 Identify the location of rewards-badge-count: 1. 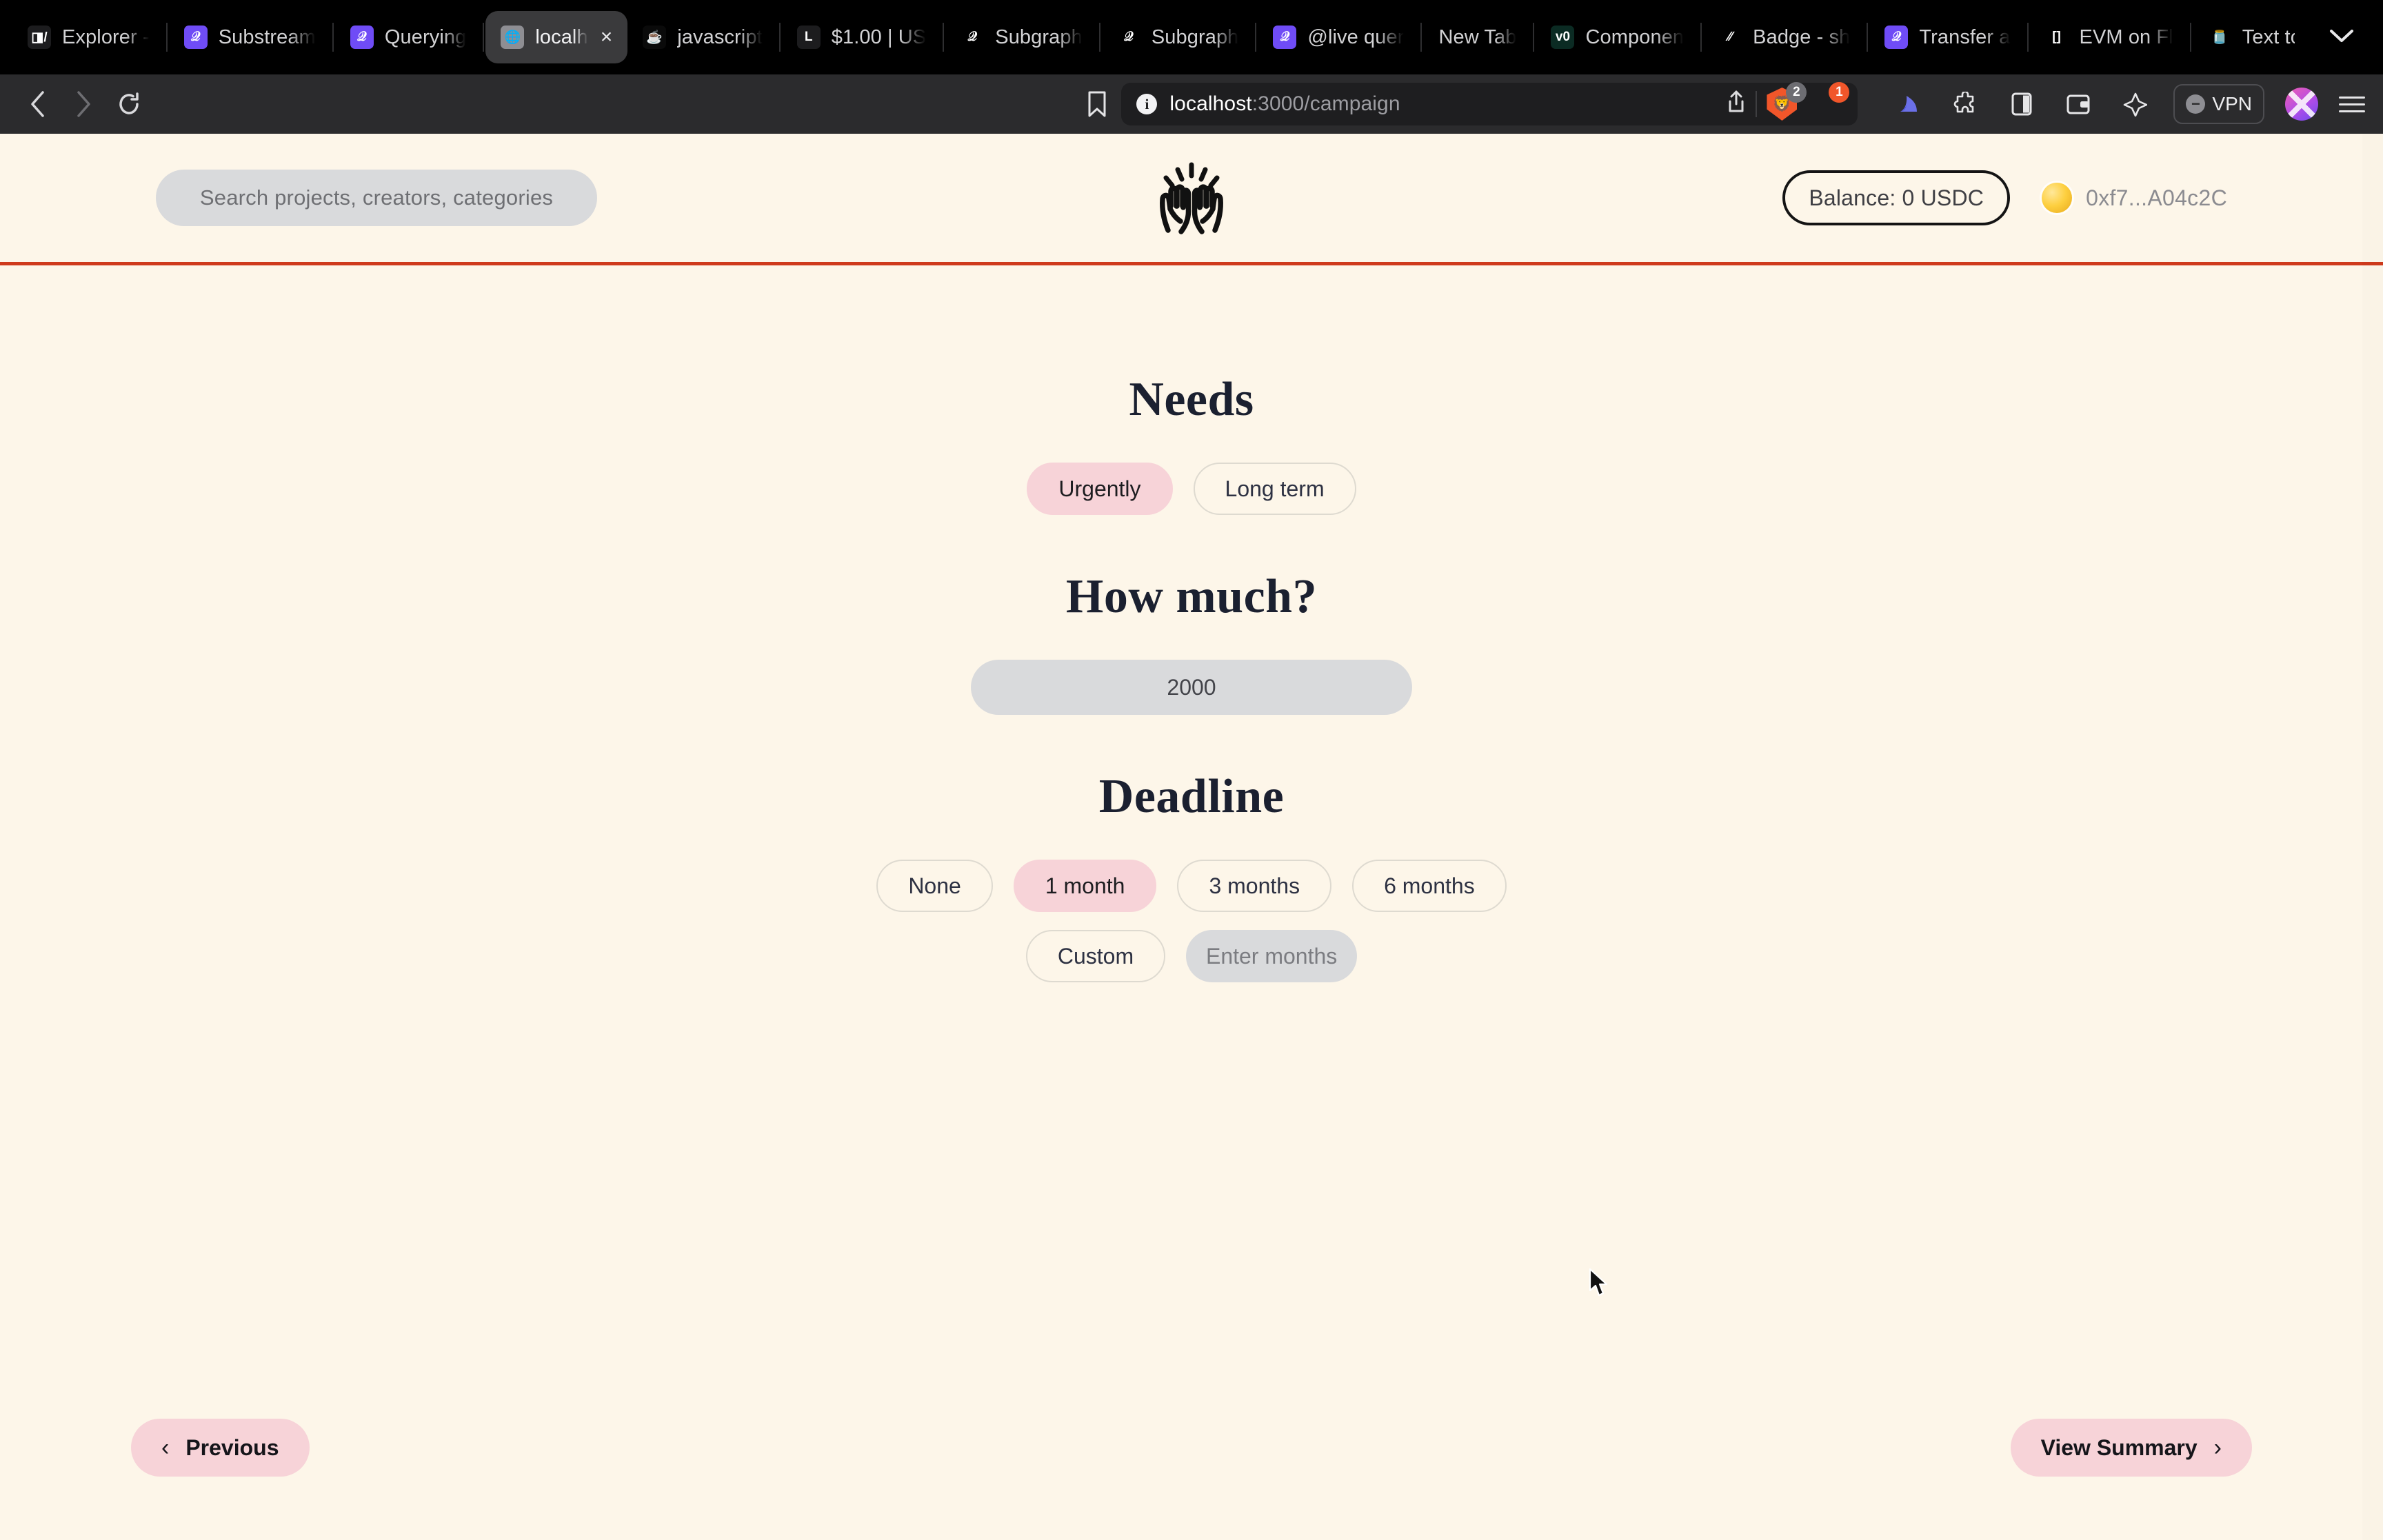
(1839, 93).